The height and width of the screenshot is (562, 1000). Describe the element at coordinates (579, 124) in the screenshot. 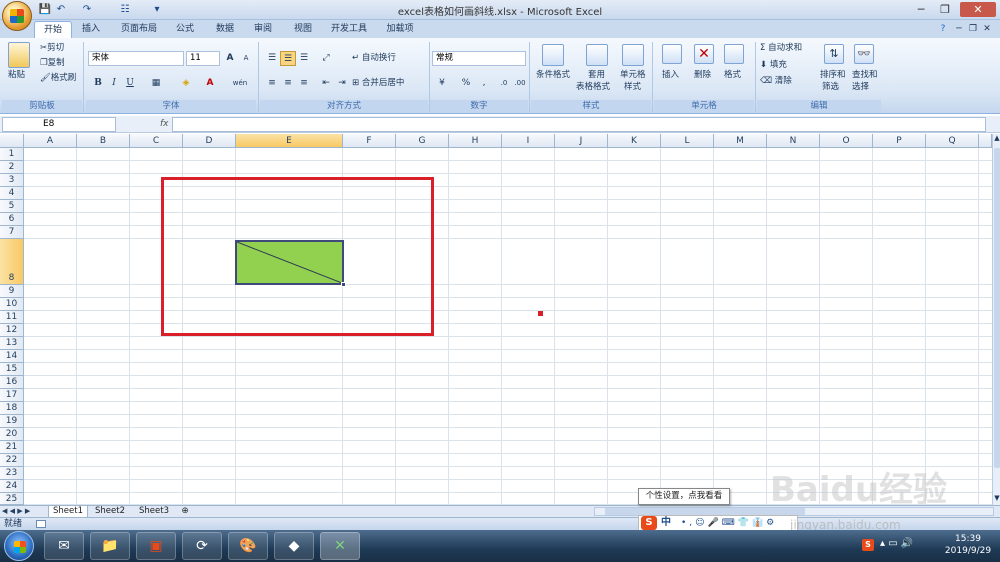

I see `formula-input` at that location.